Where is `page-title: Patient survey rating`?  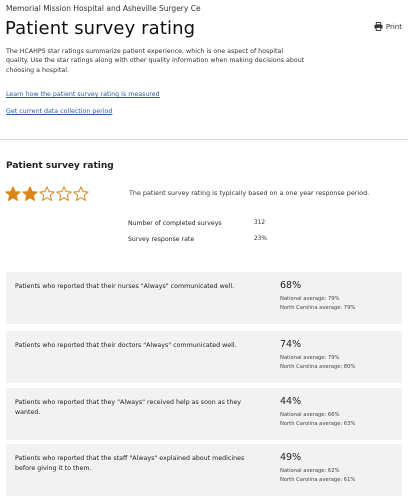 page-title: Patient survey rating is located at coordinates (100, 28).